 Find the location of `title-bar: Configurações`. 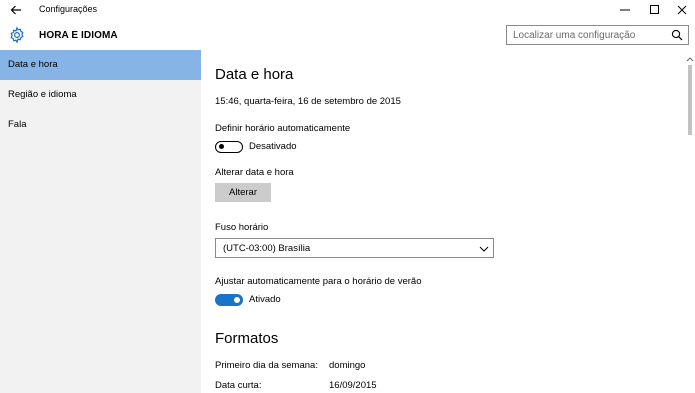

title-bar: Configurações is located at coordinates (347, 10).